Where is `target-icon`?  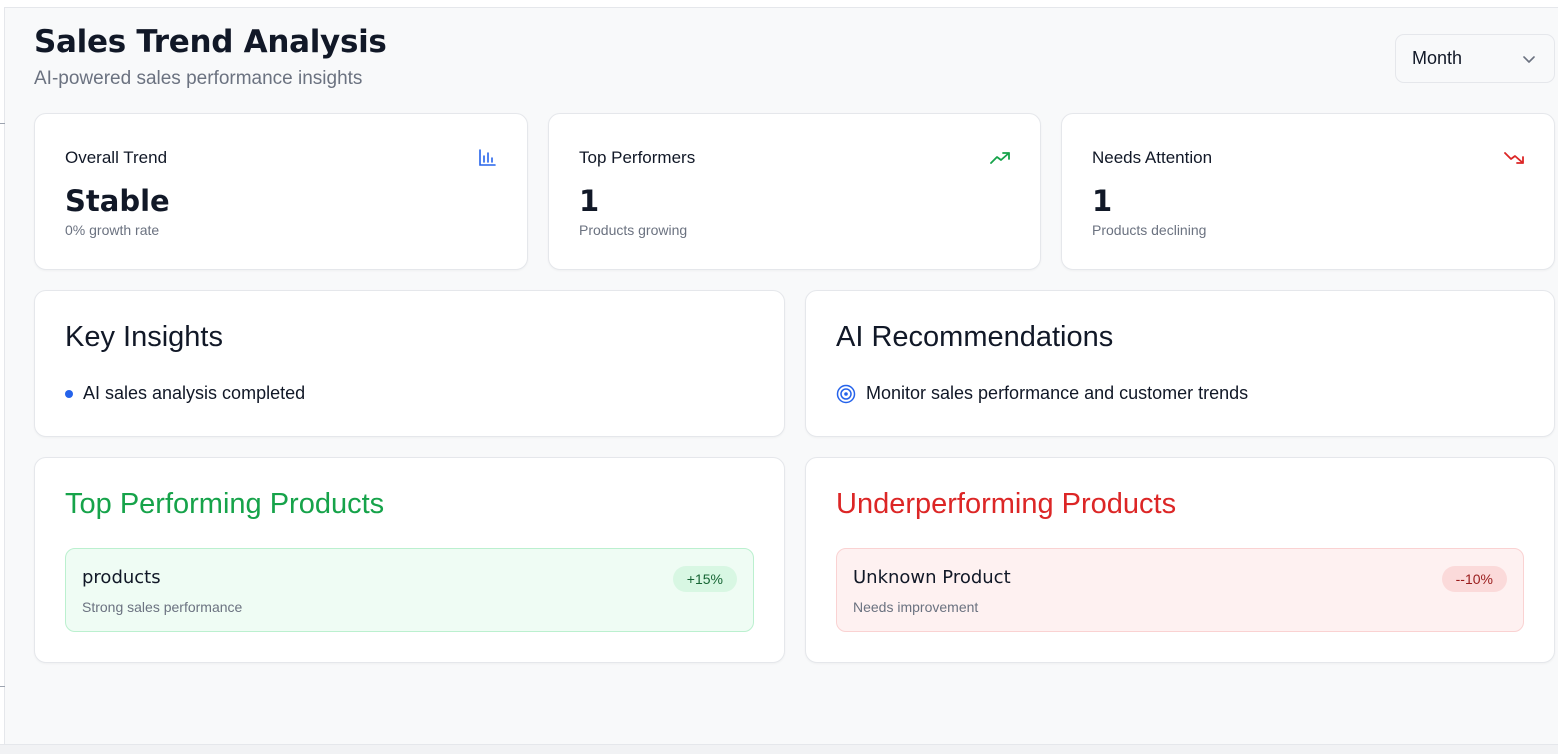 target-icon is located at coordinates (846, 393).